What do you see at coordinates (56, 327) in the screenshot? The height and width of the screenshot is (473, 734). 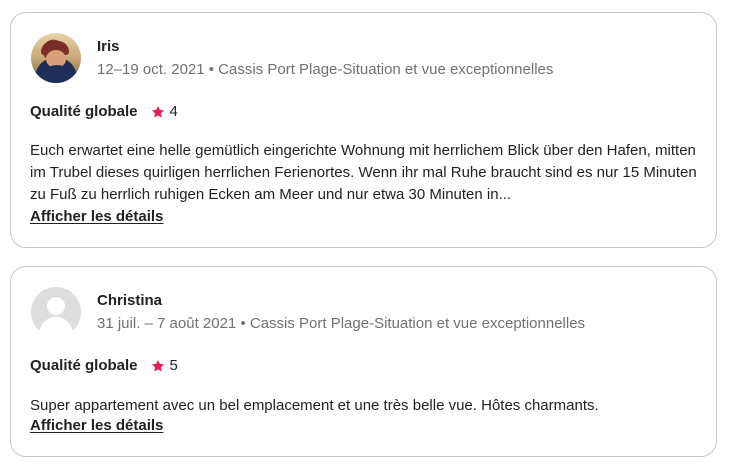 I see `avatar-placeholder-shoulders` at bounding box center [56, 327].